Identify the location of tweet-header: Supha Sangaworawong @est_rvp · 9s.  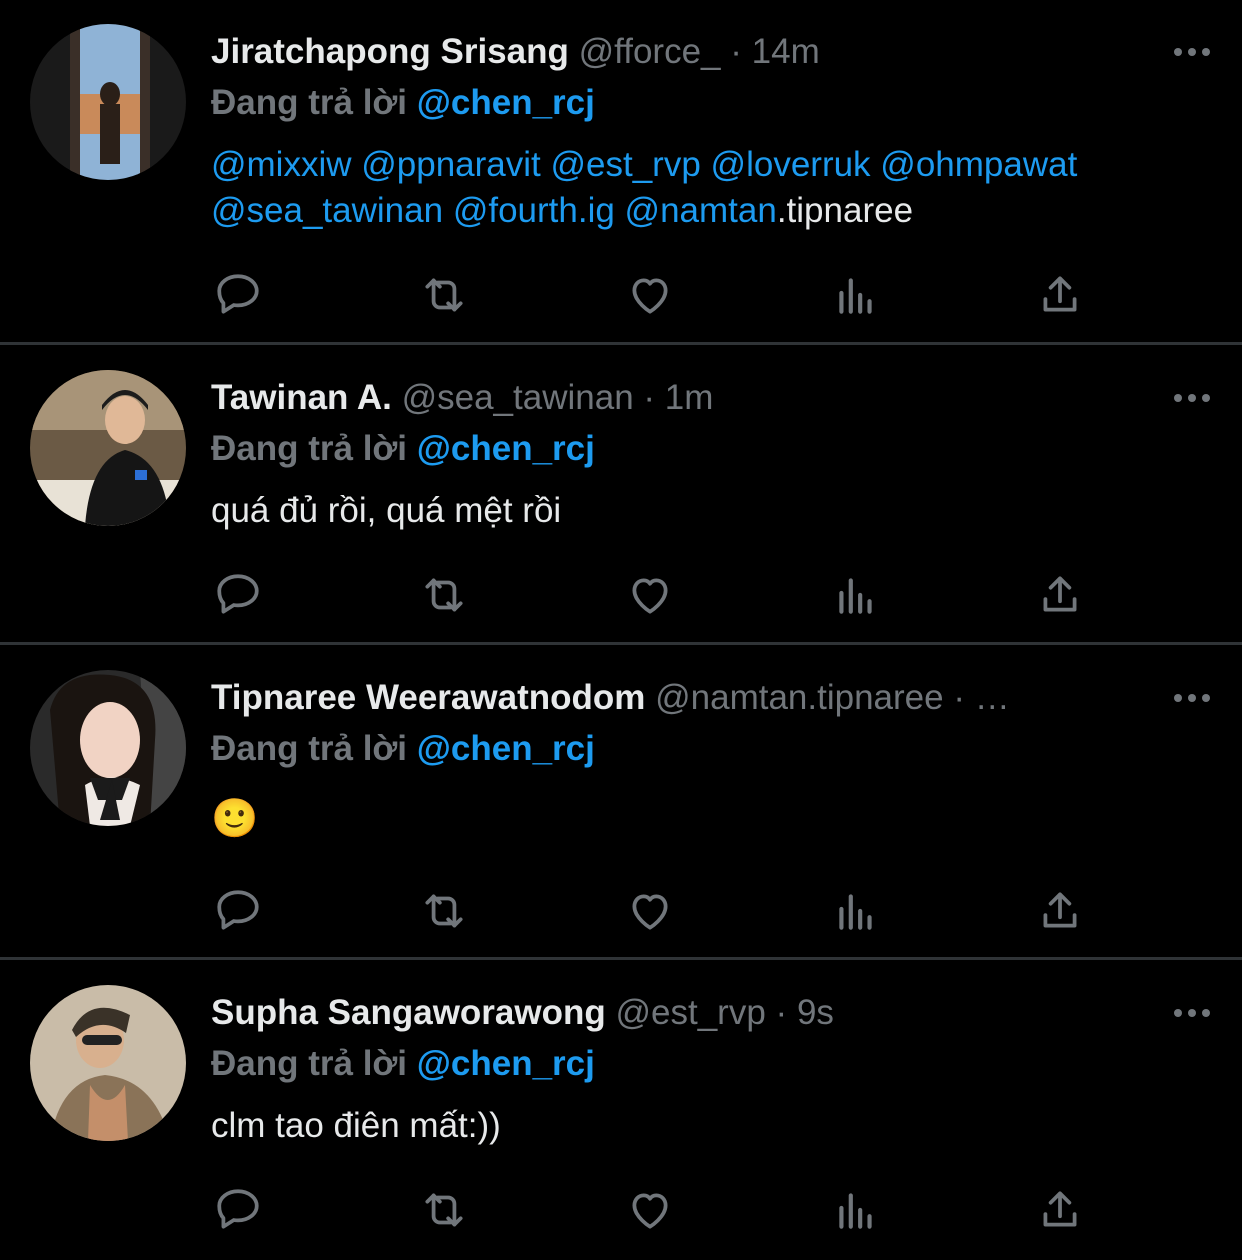
(522, 1013).